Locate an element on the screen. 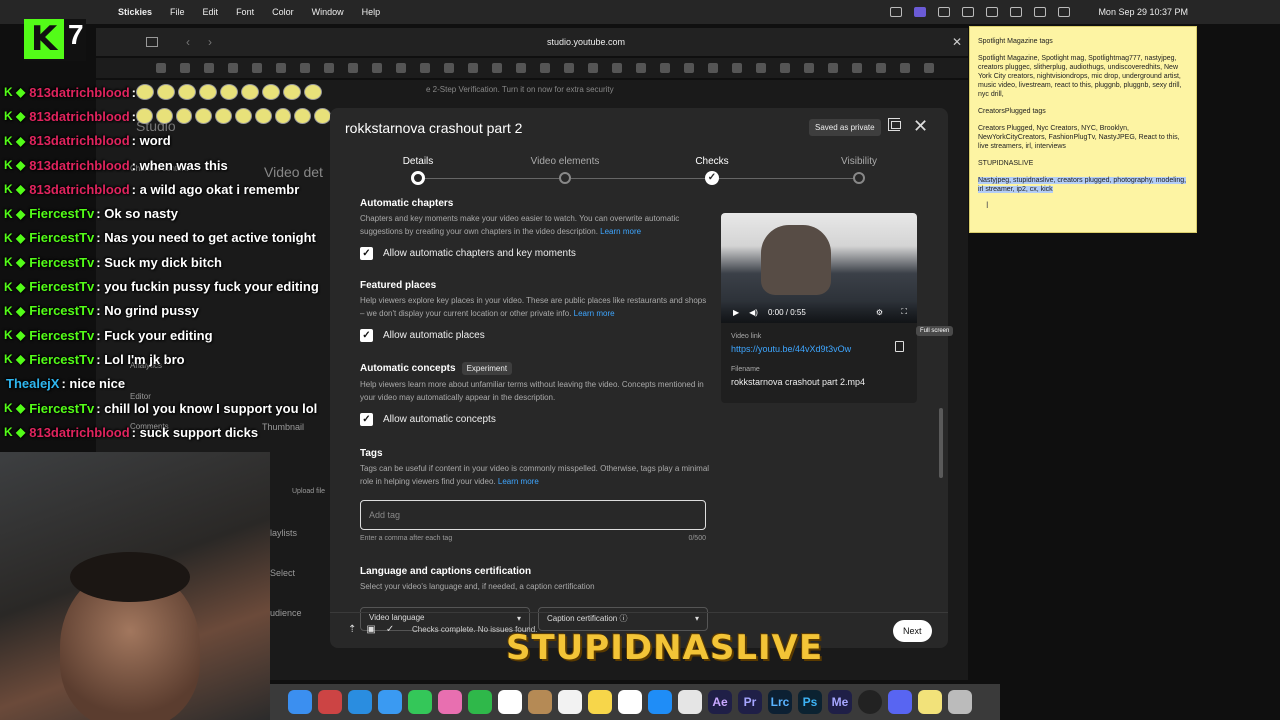  step-video-elements: Video elements is located at coordinates (565, 161).